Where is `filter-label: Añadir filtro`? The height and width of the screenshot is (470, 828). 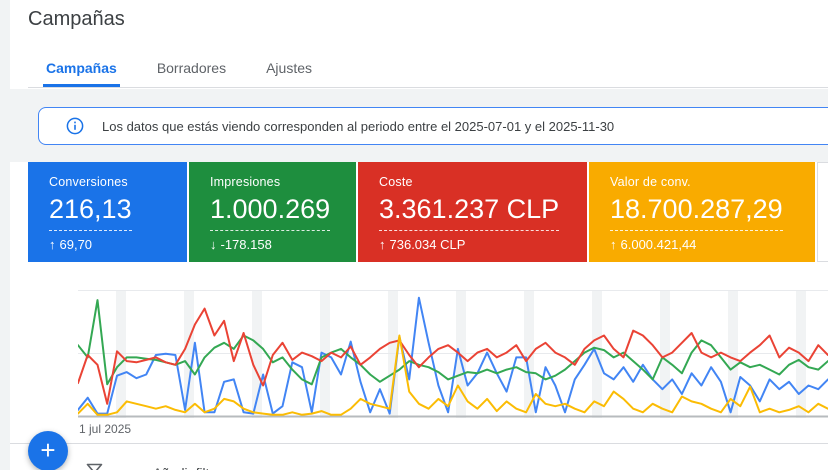
filter-label: Añadir filtro is located at coordinates (187, 468).